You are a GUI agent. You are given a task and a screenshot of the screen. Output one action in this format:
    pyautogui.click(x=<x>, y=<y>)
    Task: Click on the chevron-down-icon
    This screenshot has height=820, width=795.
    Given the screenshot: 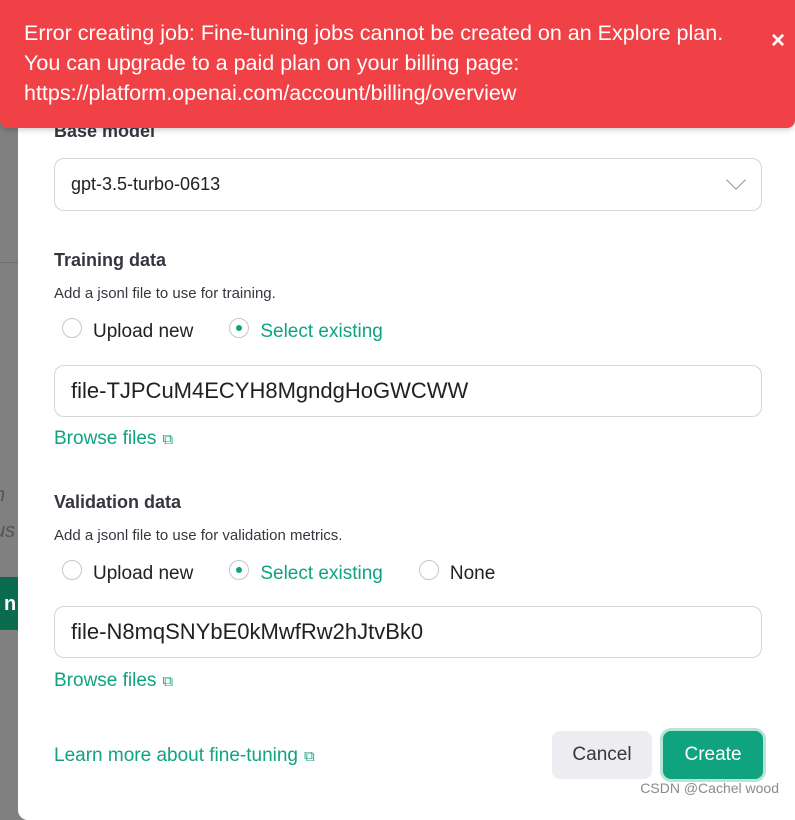 What is the action you would take?
    pyautogui.click(x=736, y=180)
    